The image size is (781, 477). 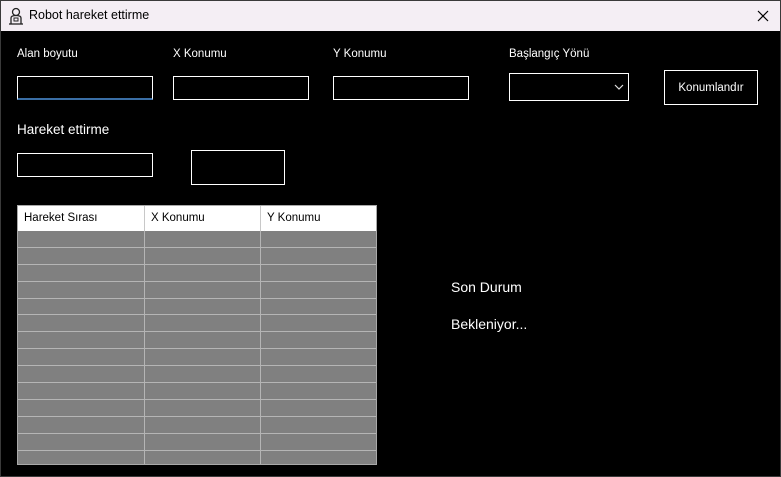 What do you see at coordinates (63, 129) in the screenshot?
I see `move-label: Hareket ettirme` at bounding box center [63, 129].